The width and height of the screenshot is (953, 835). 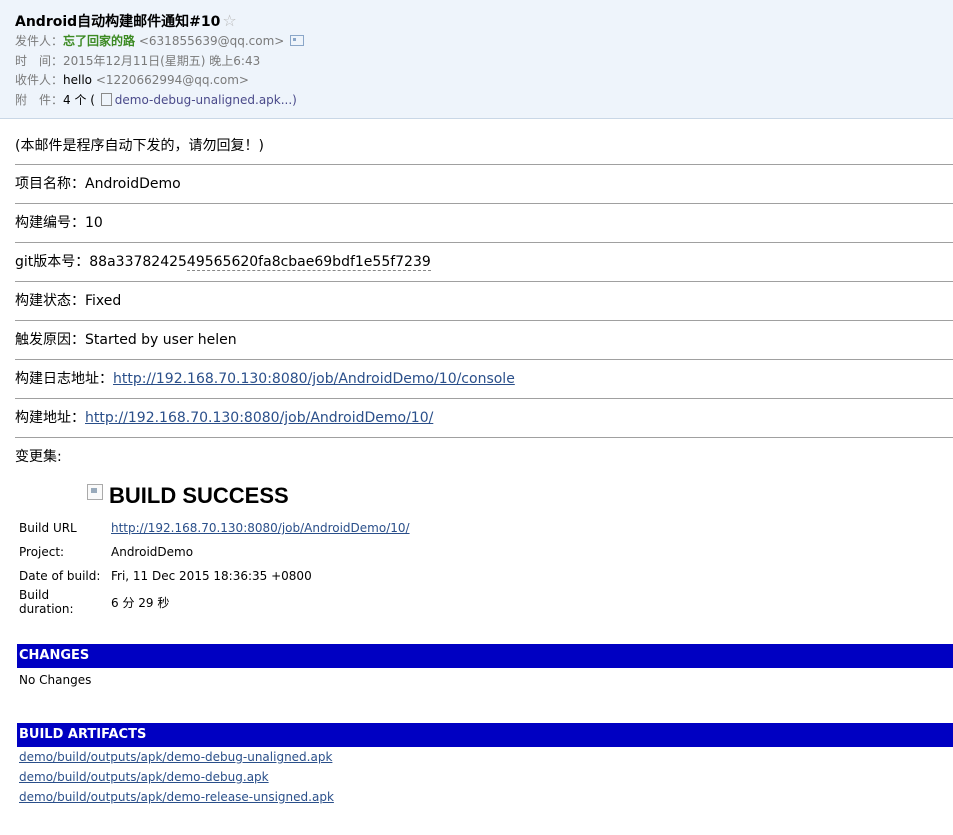 What do you see at coordinates (50, 301) in the screenshot?
I see `build-status-label: 构建状态：` at bounding box center [50, 301].